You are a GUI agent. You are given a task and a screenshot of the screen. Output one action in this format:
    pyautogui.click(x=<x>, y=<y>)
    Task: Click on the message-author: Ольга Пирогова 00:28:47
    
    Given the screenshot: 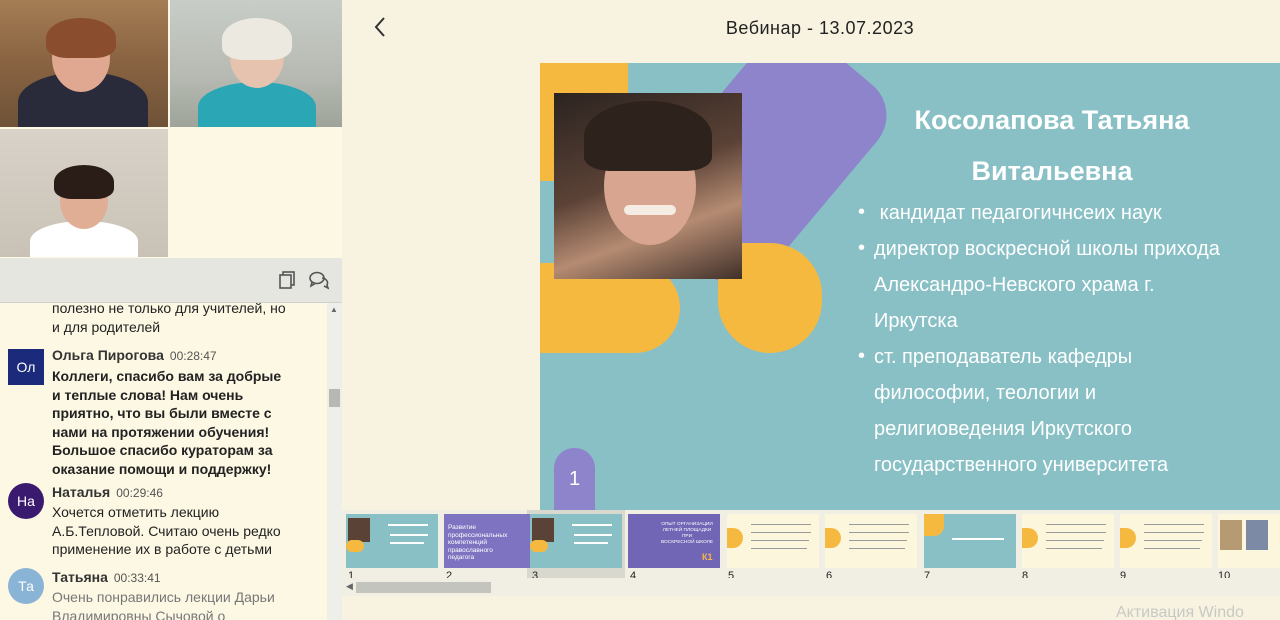 What is the action you would take?
    pyautogui.click(x=134, y=355)
    